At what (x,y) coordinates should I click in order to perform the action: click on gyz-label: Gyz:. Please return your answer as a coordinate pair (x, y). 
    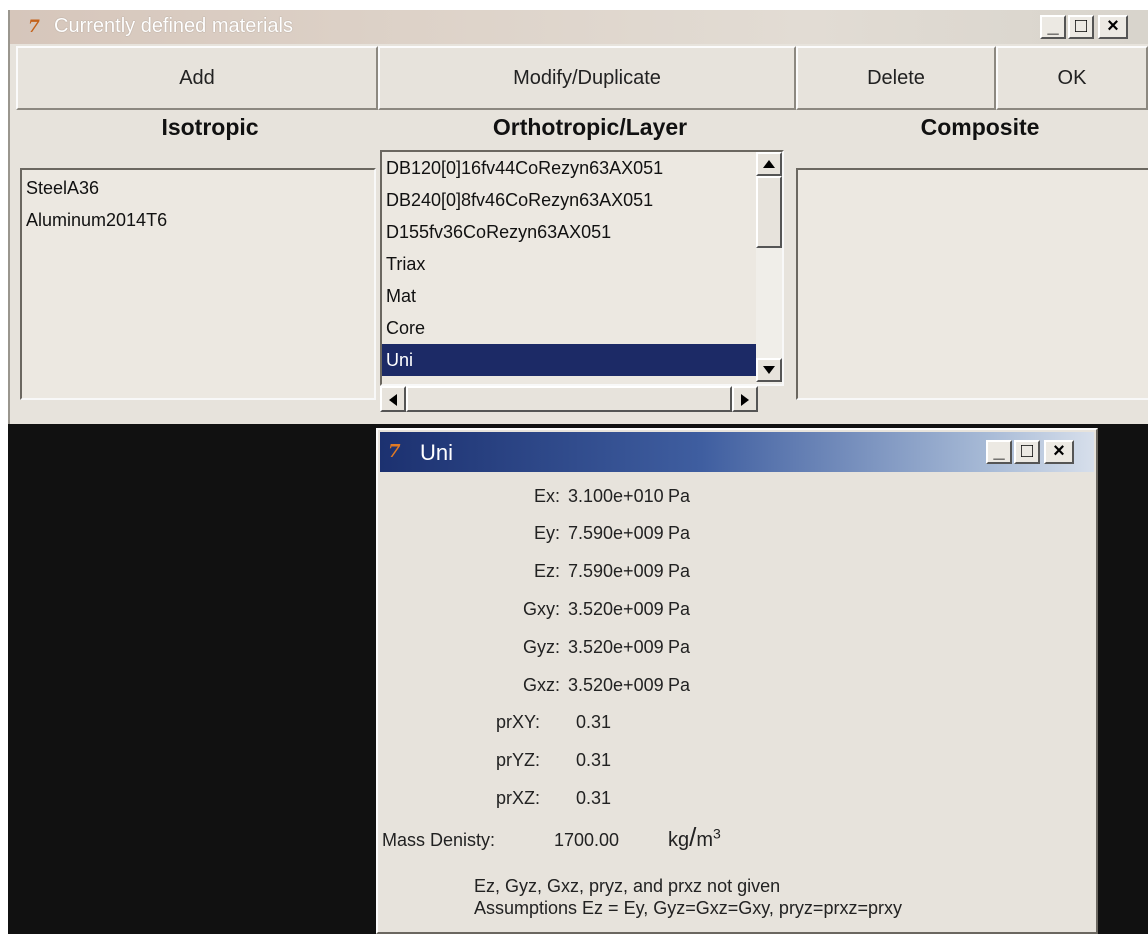
    Looking at the image, I should click on (541, 647).